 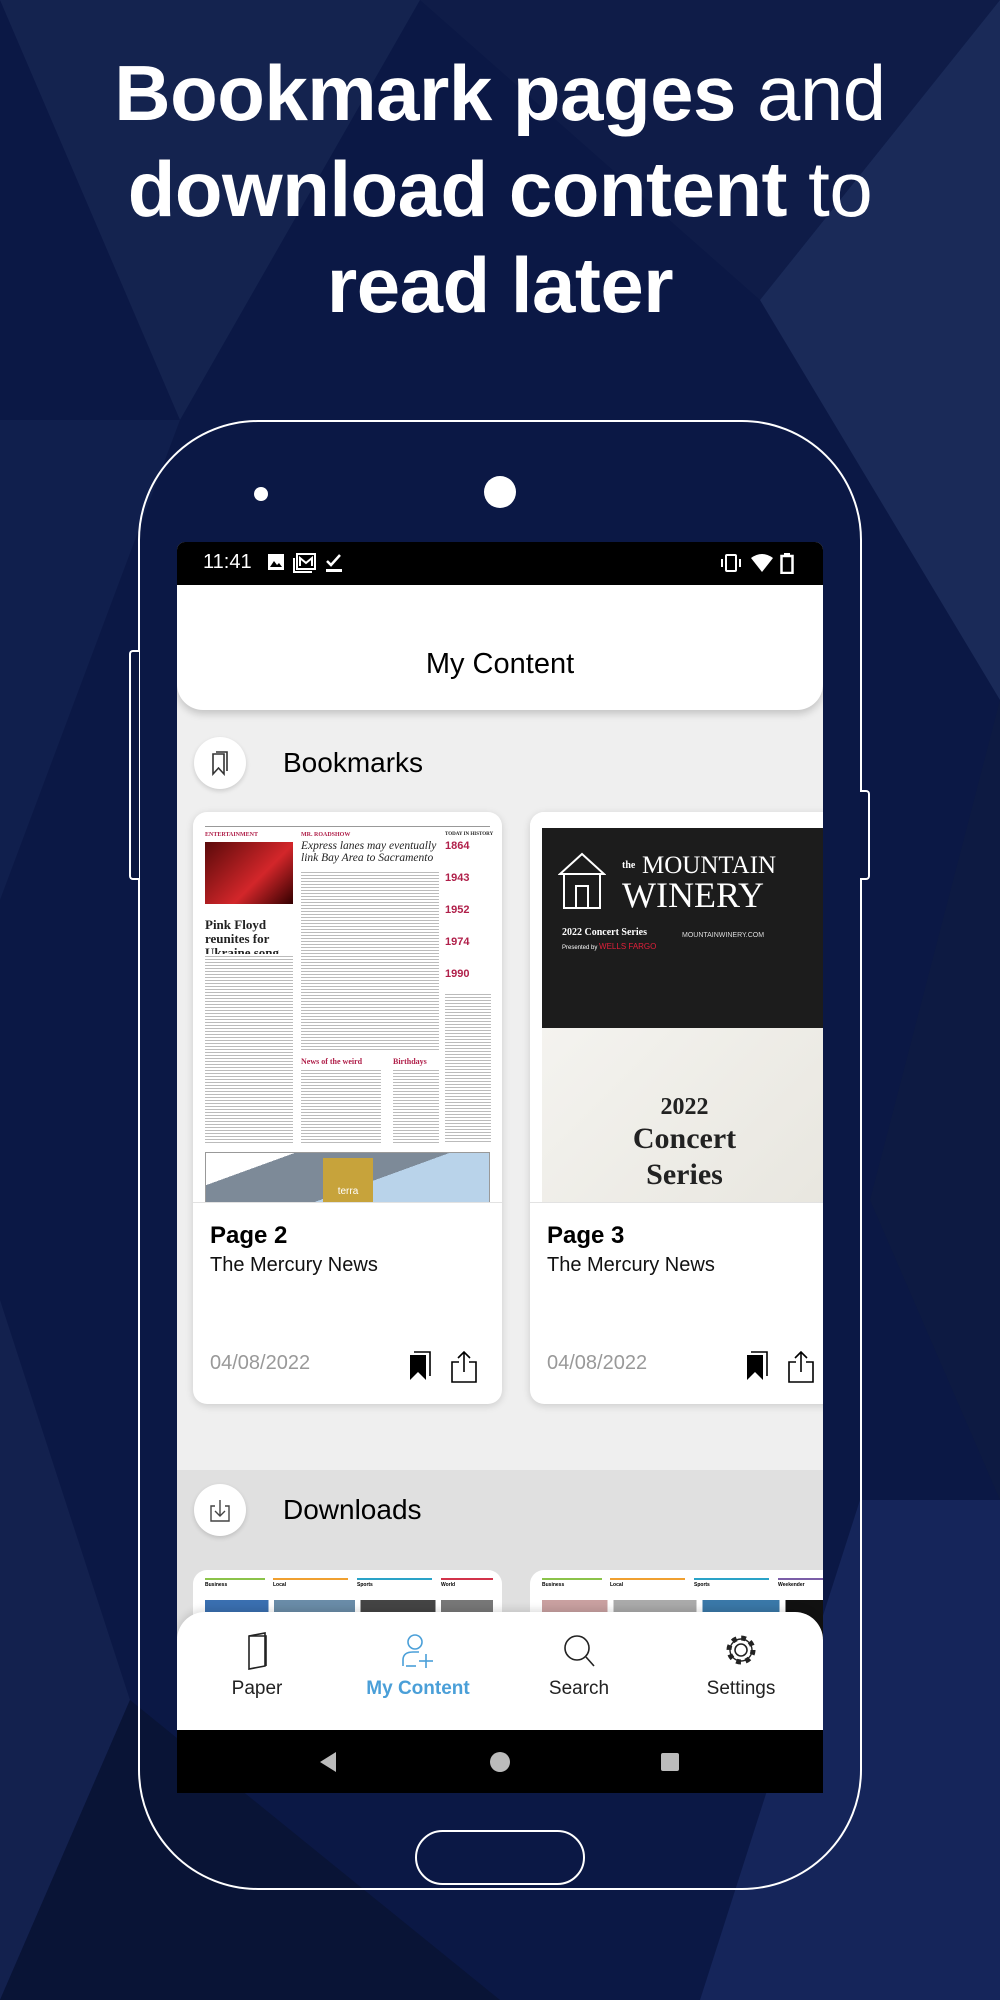 I want to click on wifi-icon, so click(x=762, y=563).